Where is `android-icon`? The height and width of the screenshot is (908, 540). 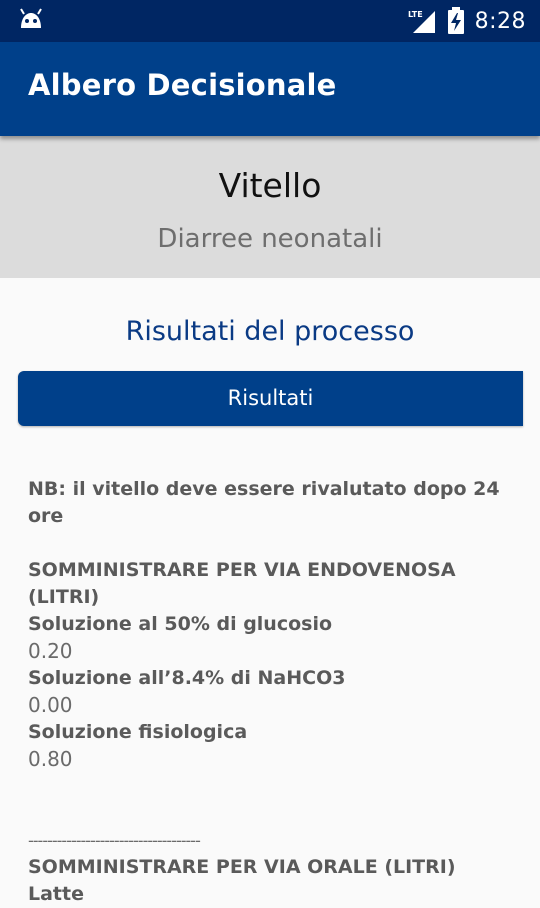
android-icon is located at coordinates (31, 18).